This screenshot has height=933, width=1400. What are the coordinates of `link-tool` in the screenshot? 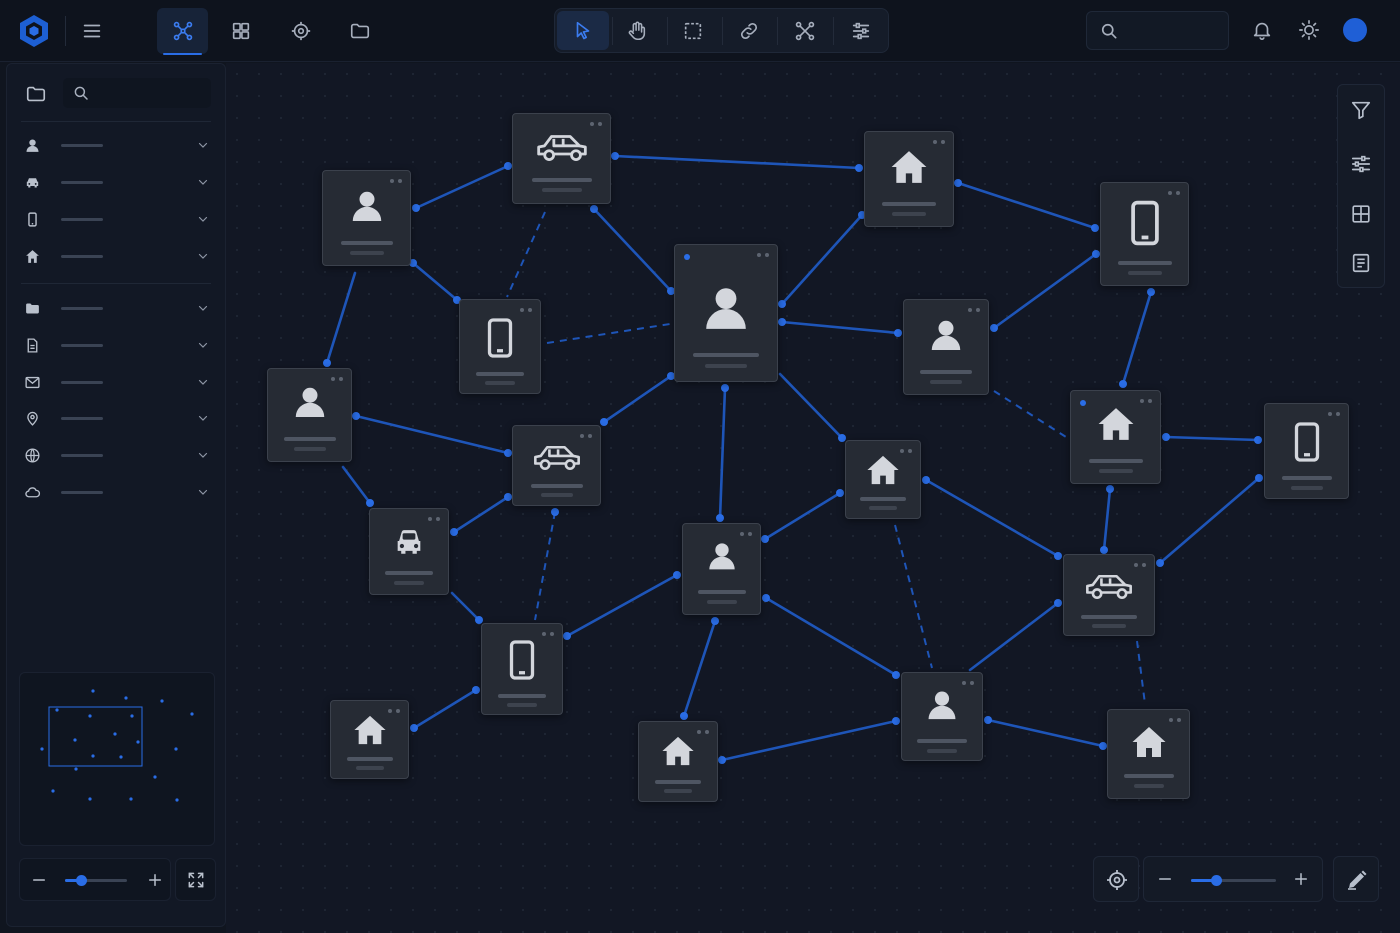 It's located at (749, 31).